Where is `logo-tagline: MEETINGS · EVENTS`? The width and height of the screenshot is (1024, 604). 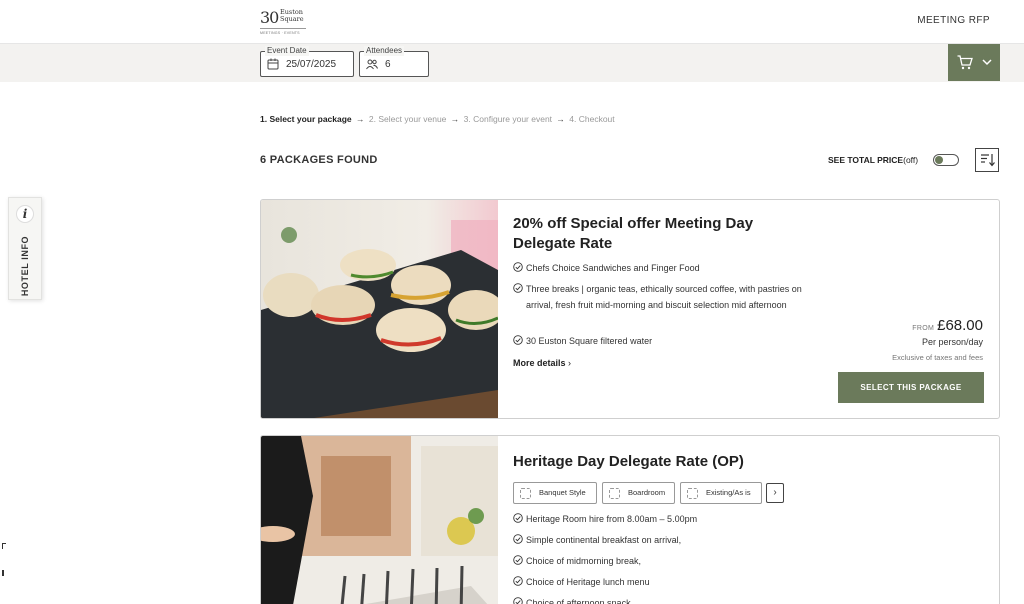 logo-tagline: MEETINGS · EVENTS is located at coordinates (280, 33).